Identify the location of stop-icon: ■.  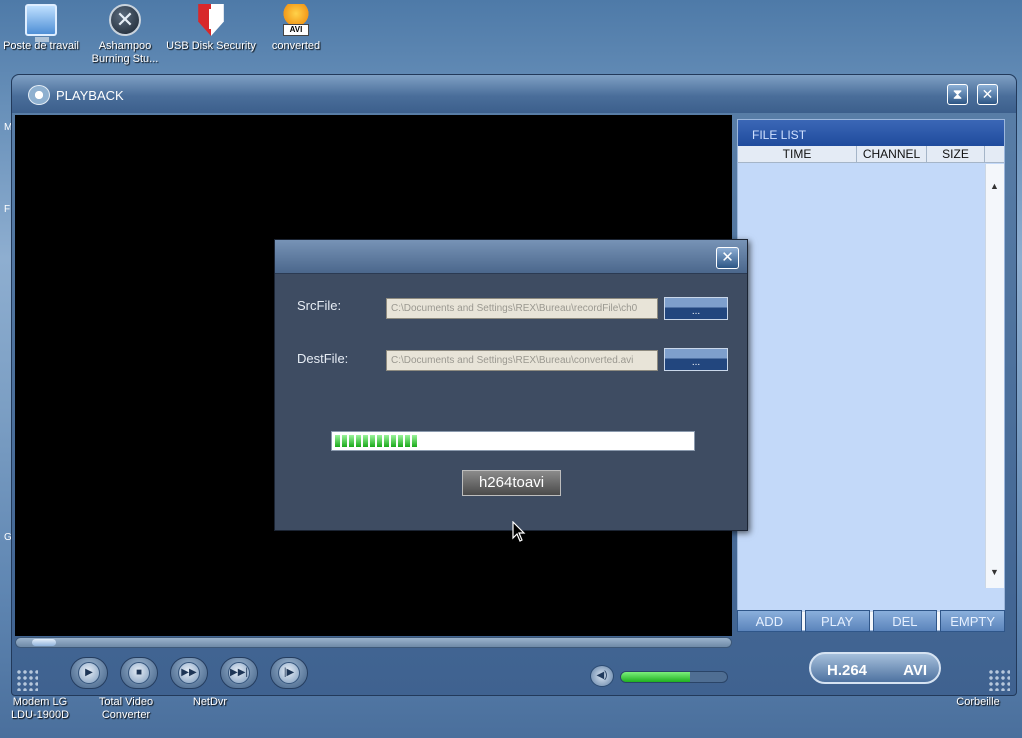
(139, 673).